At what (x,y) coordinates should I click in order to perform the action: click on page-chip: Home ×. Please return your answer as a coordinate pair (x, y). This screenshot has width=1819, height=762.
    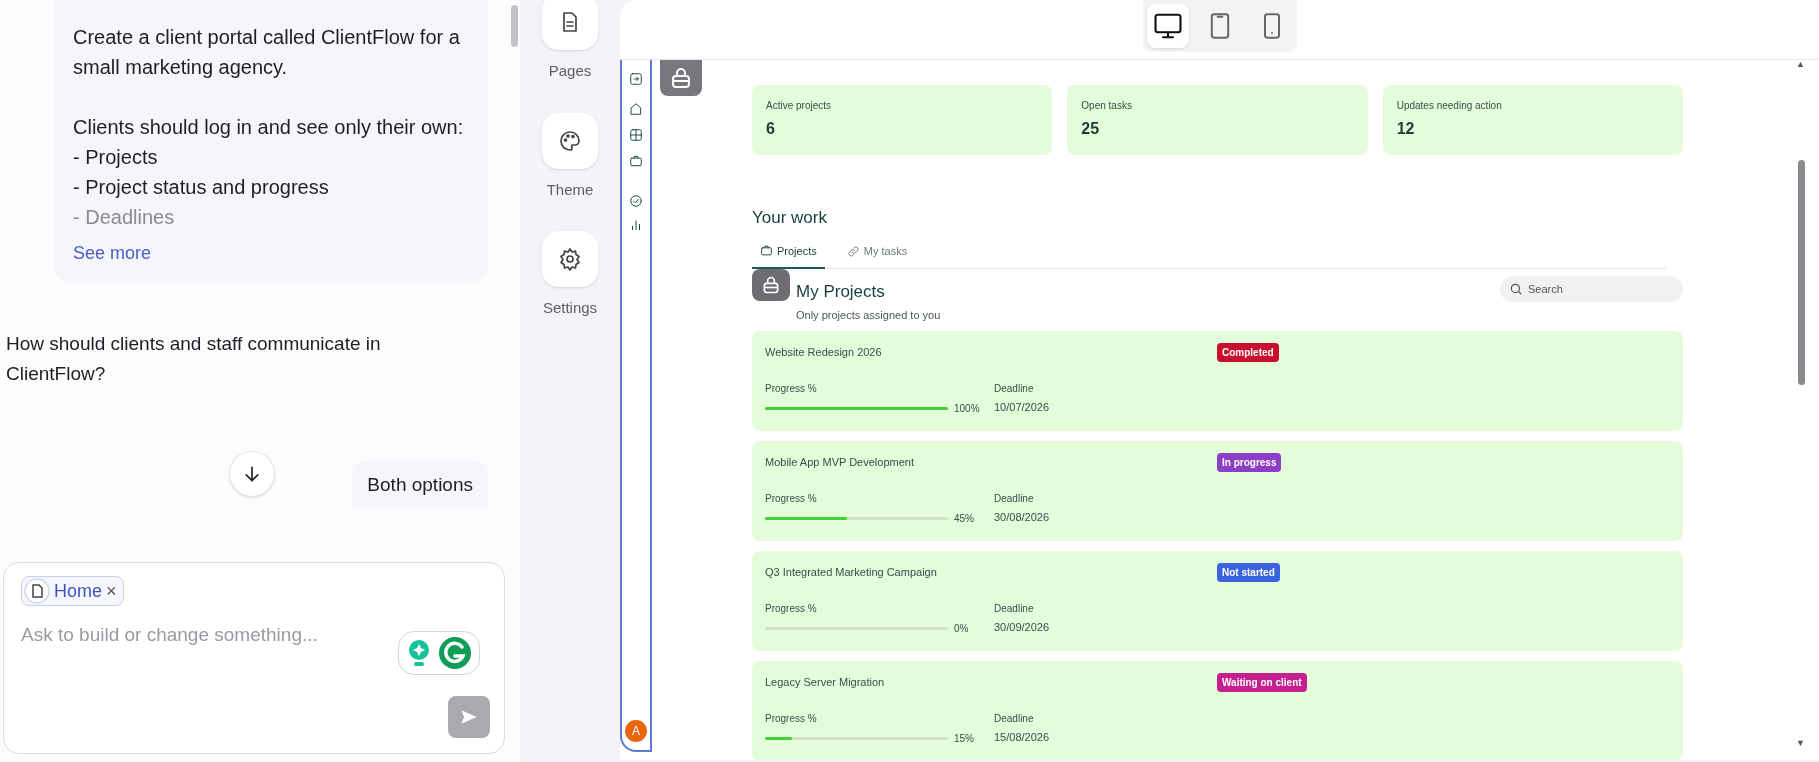
    Looking at the image, I should click on (72, 591).